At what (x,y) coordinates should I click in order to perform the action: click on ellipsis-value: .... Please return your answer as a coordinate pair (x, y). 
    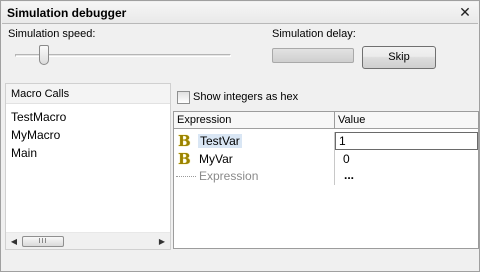
    Looking at the image, I should click on (349, 175).